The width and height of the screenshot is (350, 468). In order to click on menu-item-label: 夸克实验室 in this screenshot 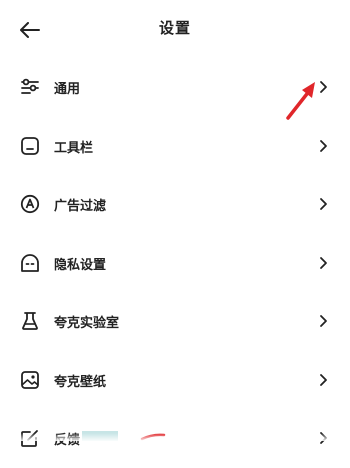, I will do `click(87, 323)`.